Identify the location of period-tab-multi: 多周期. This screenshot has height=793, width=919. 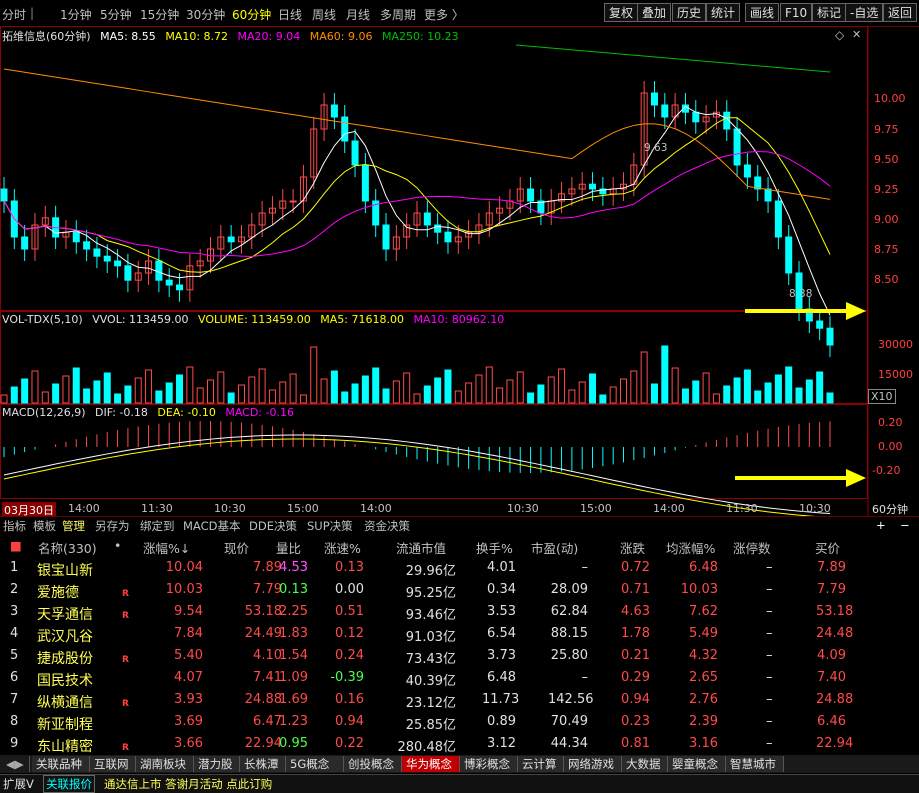
(398, 14).